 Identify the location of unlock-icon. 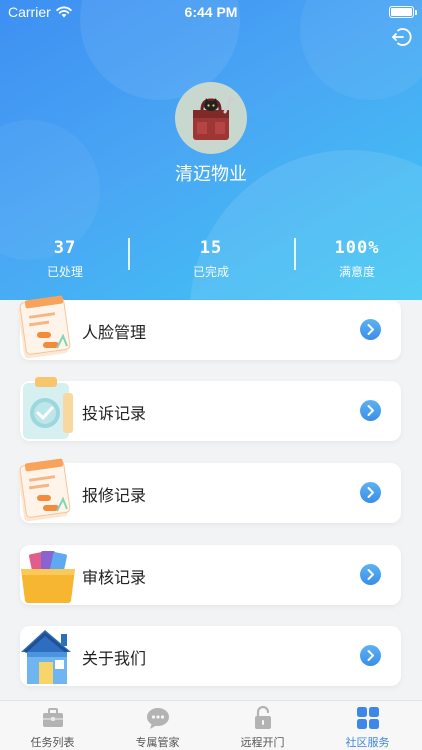
(262, 717).